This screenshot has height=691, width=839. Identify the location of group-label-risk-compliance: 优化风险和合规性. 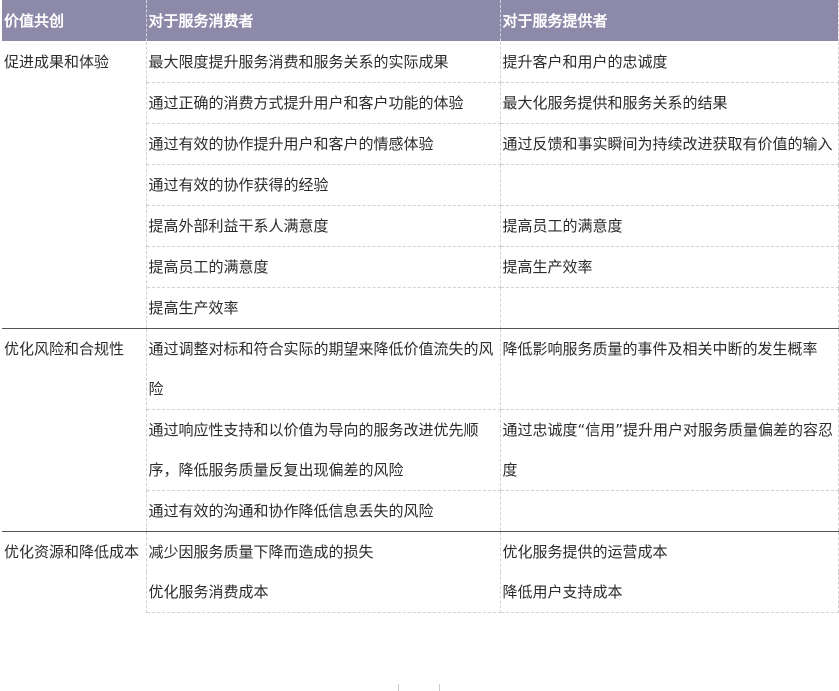
(74, 430).